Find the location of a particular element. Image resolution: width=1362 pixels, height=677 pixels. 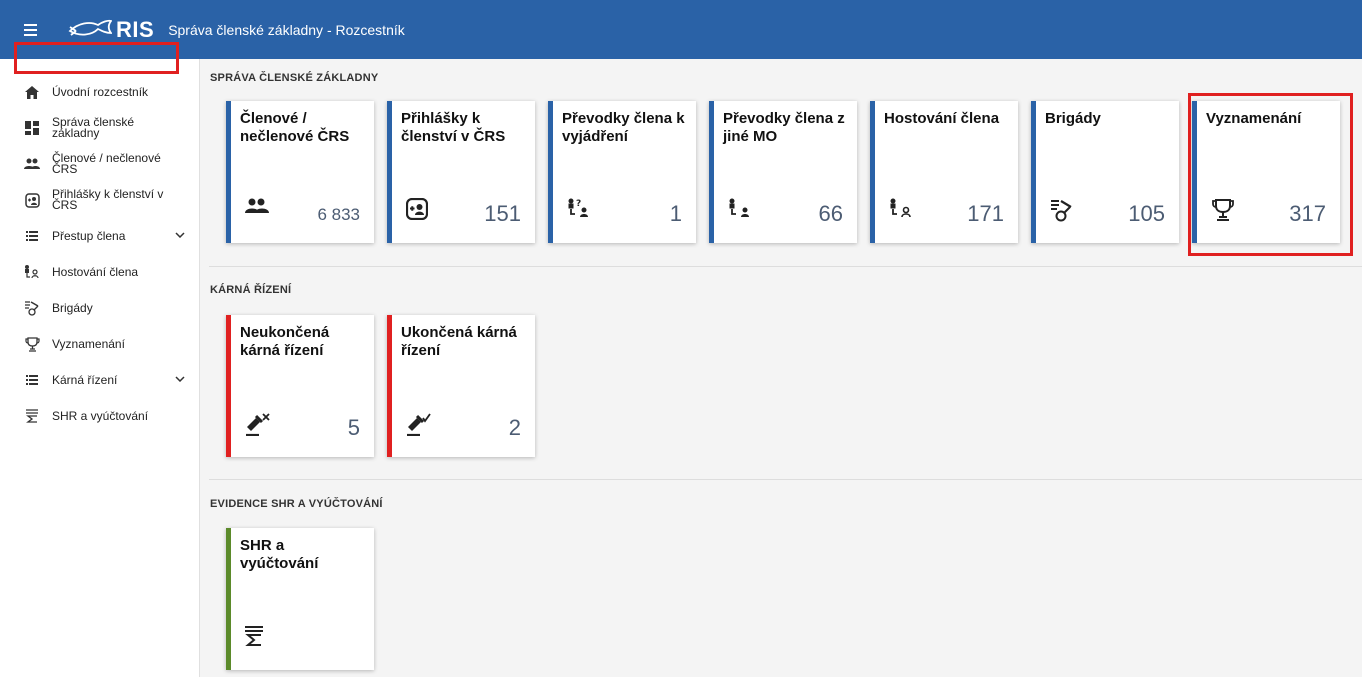

gavel-check-icon is located at coordinates (419, 425).